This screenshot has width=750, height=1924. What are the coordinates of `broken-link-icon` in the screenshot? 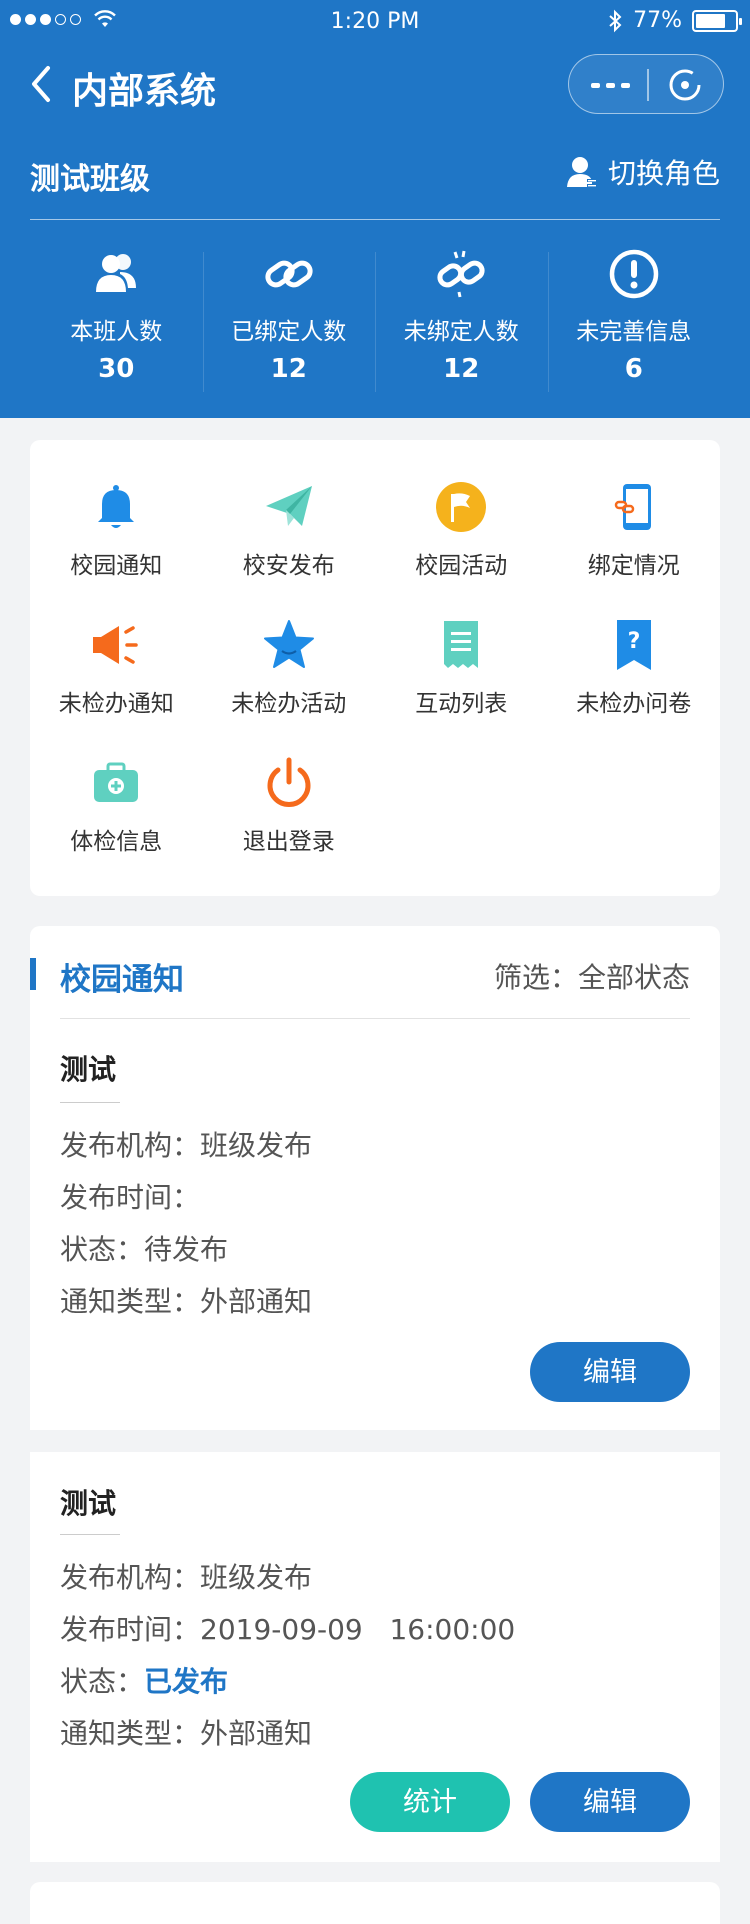 It's located at (461, 274).